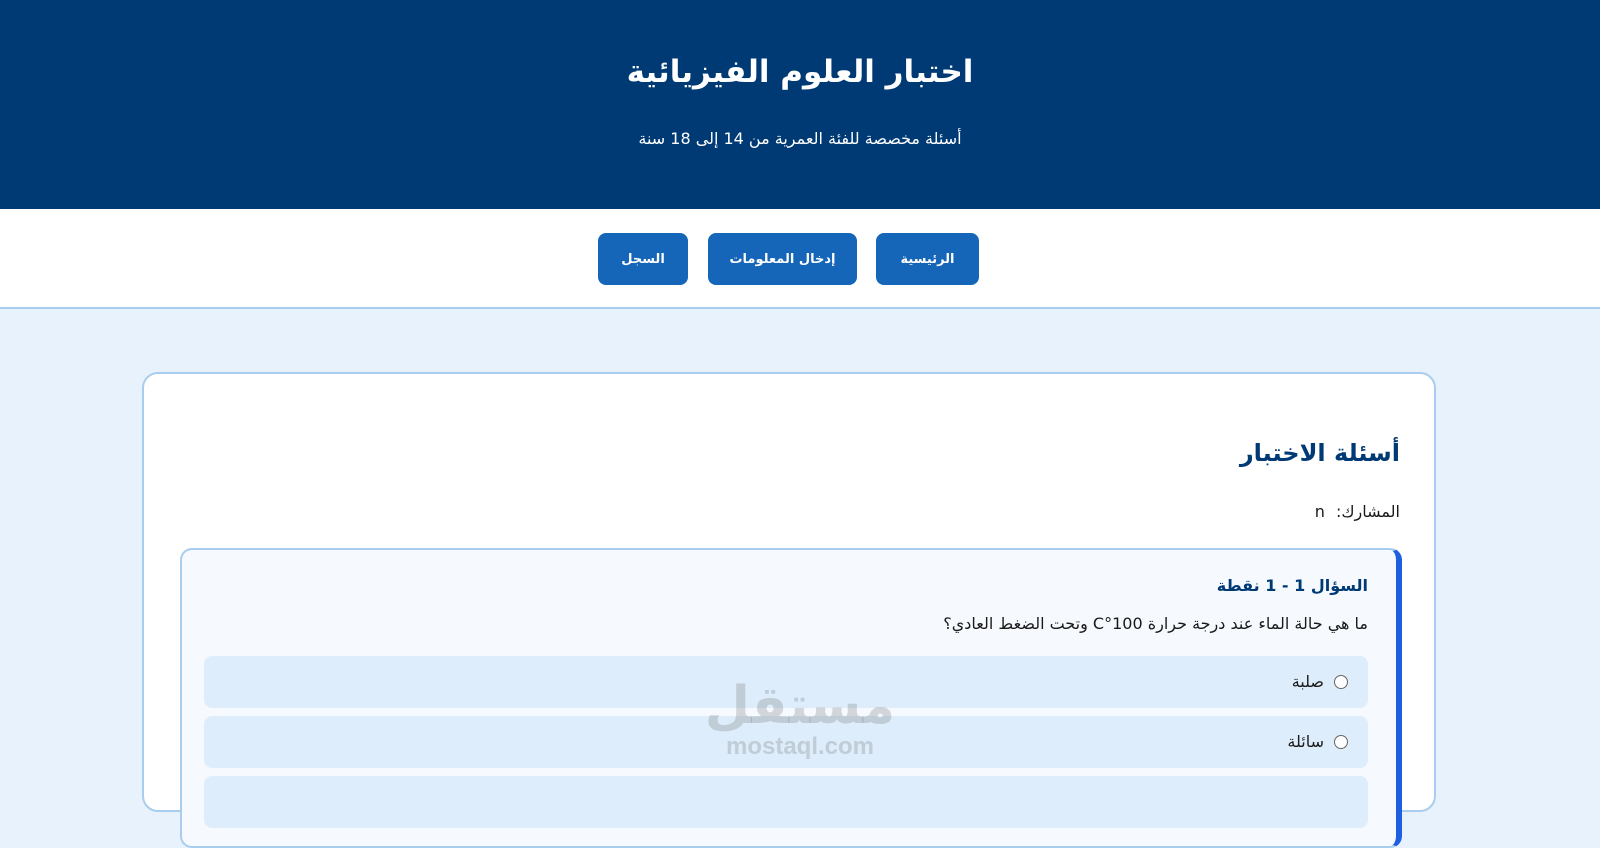  I want to click on question-header: السؤال 1 - 1 نقطة, so click(1292, 585).